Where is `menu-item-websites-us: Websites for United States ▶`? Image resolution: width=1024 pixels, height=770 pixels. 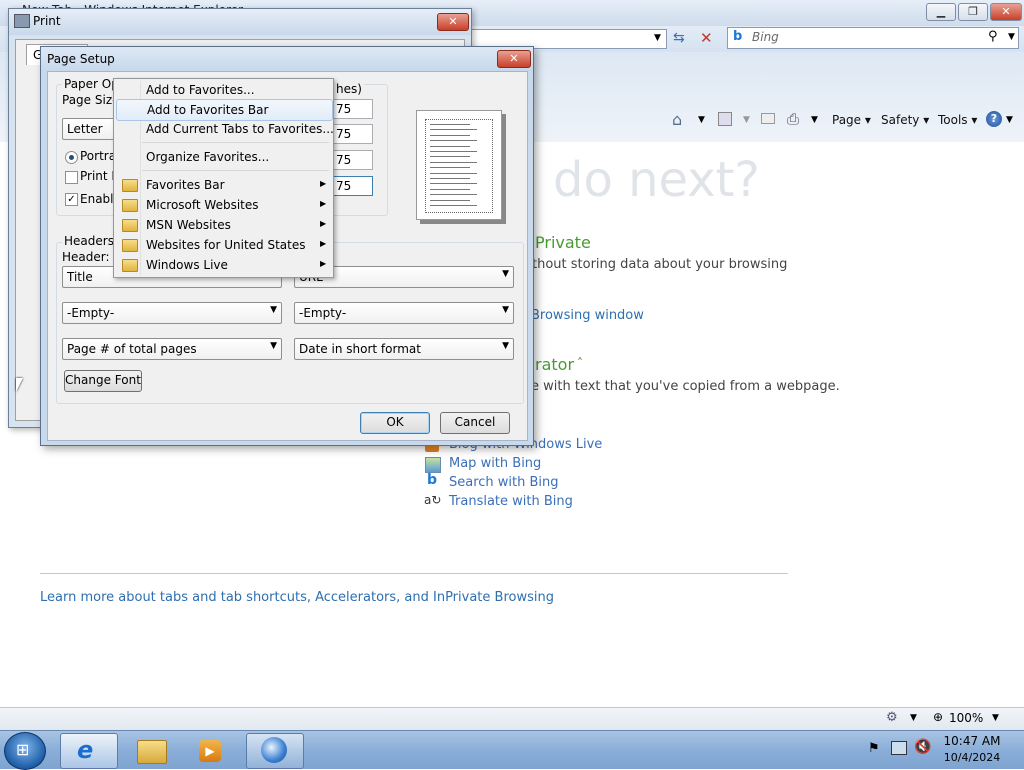 menu-item-websites-us: Websites for United States ▶ is located at coordinates (223, 245).